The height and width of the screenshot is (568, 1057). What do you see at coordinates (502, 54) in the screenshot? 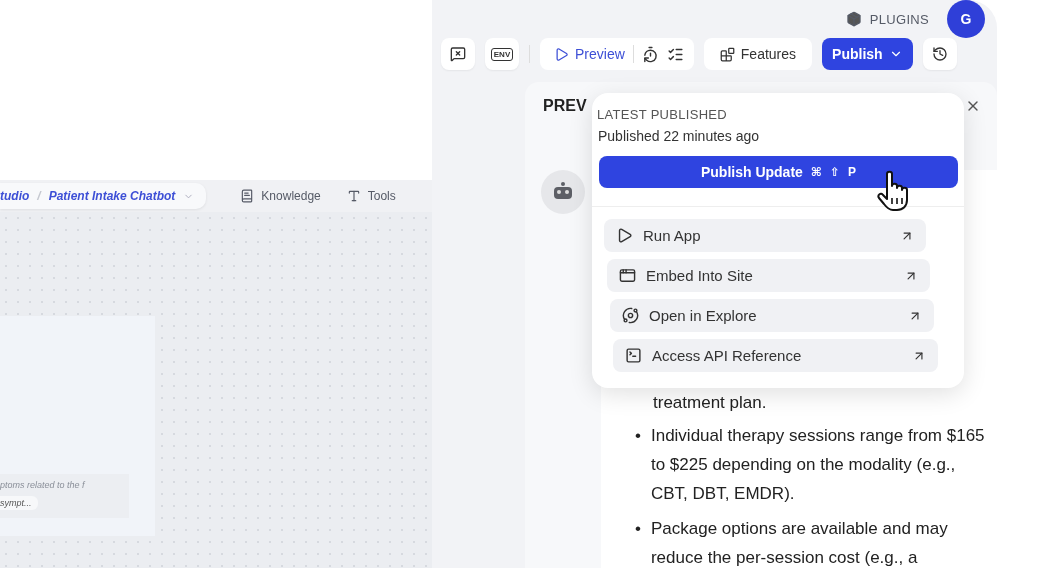
I see `env-button: ENV` at bounding box center [502, 54].